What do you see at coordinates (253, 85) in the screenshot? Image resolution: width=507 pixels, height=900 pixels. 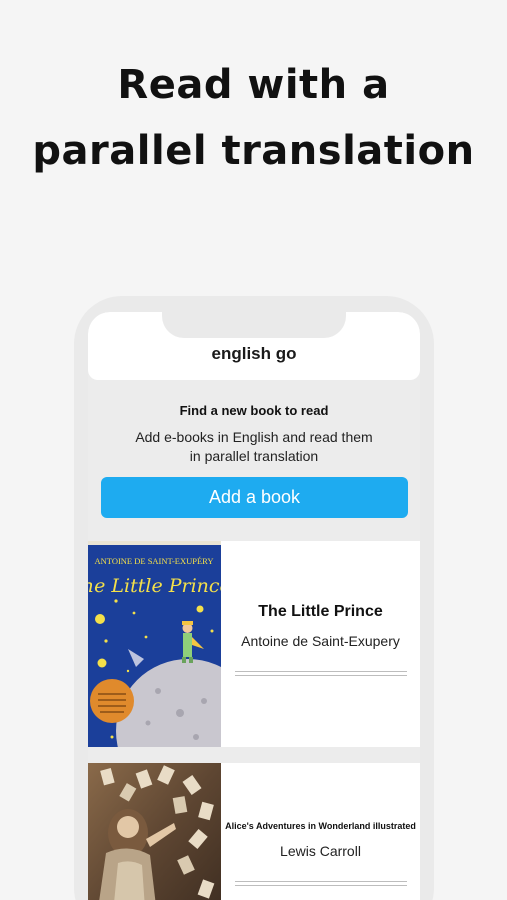 I see `headline-line-1: Read with a` at bounding box center [253, 85].